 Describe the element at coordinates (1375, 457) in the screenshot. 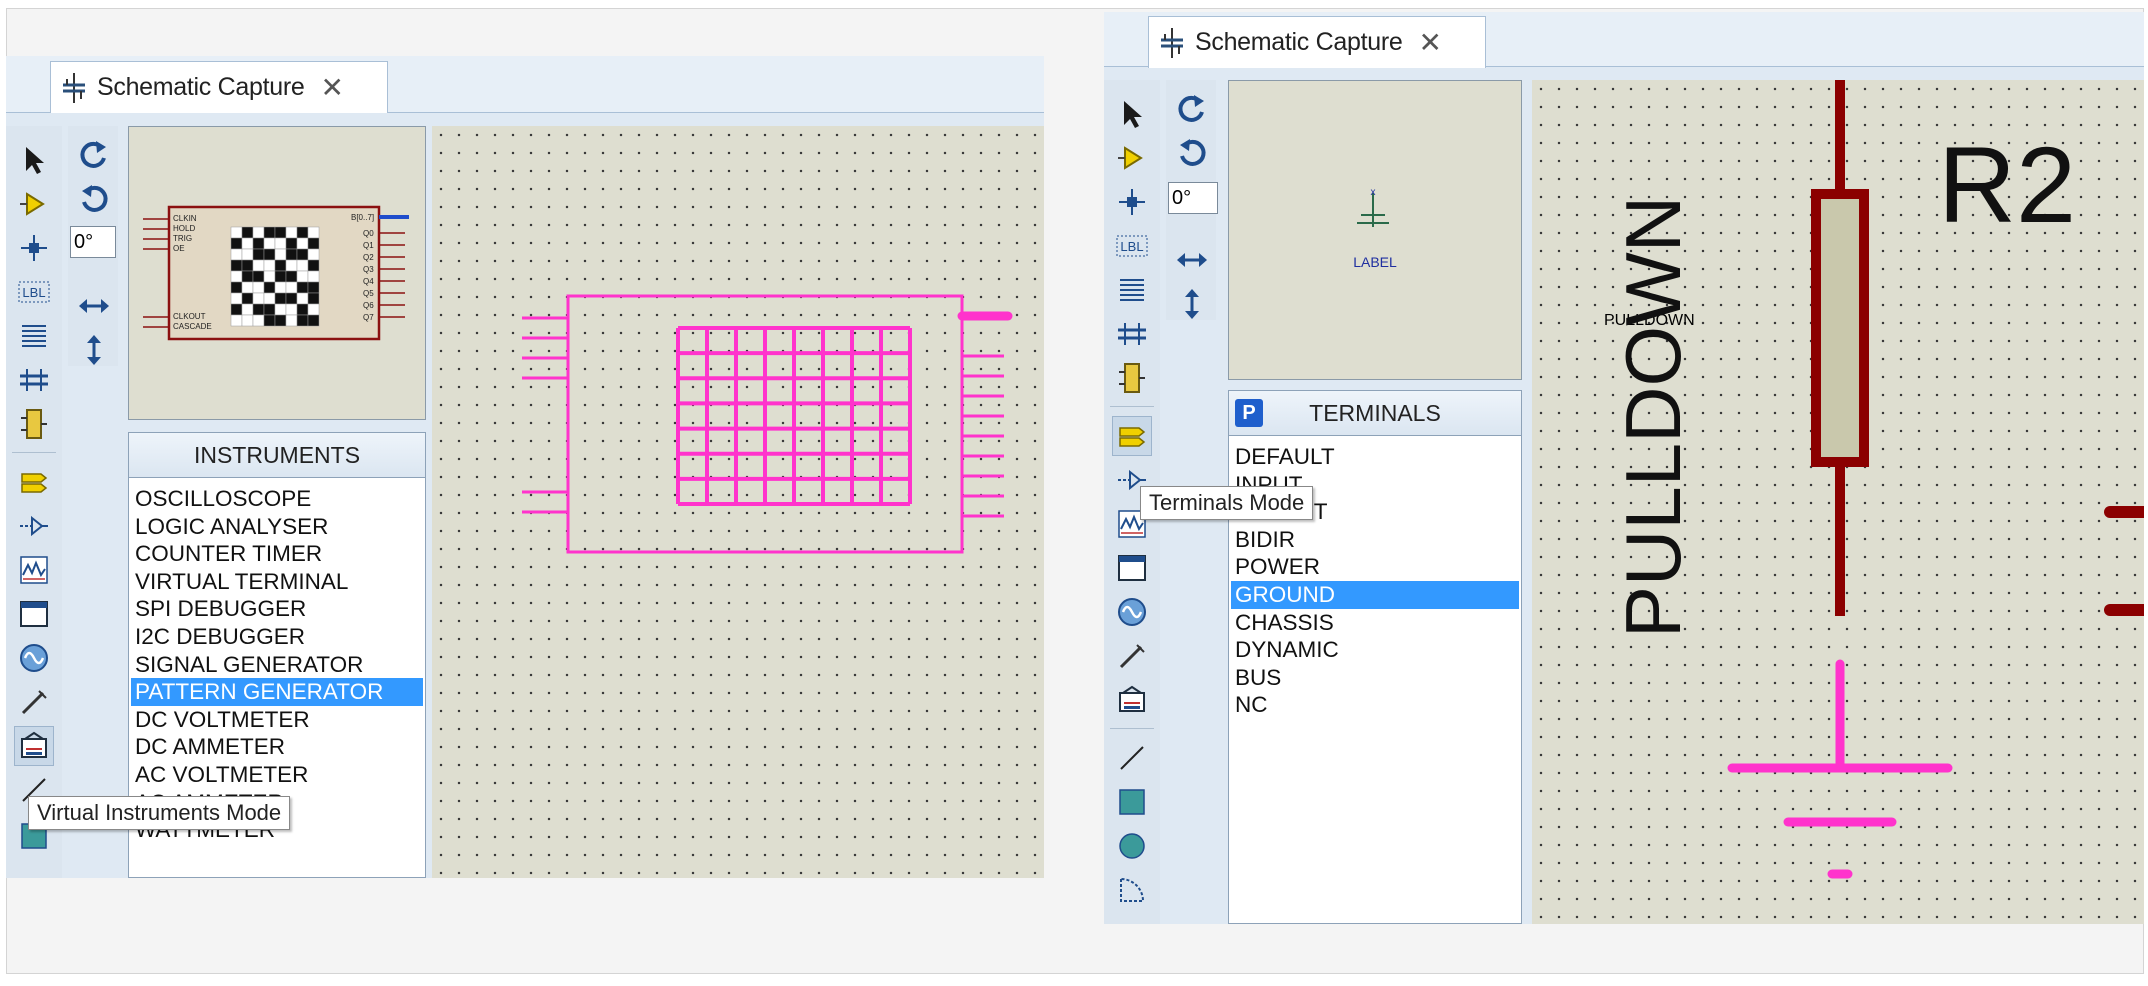

I see `list-item: DEFAULT` at that location.